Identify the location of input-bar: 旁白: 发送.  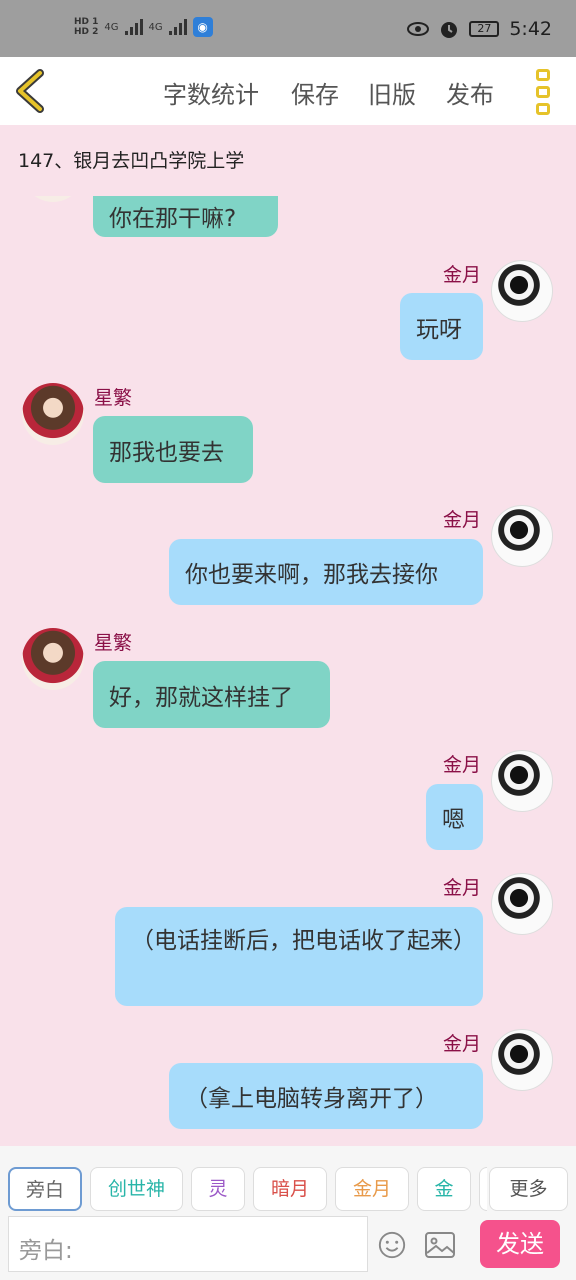
(288, 1248).